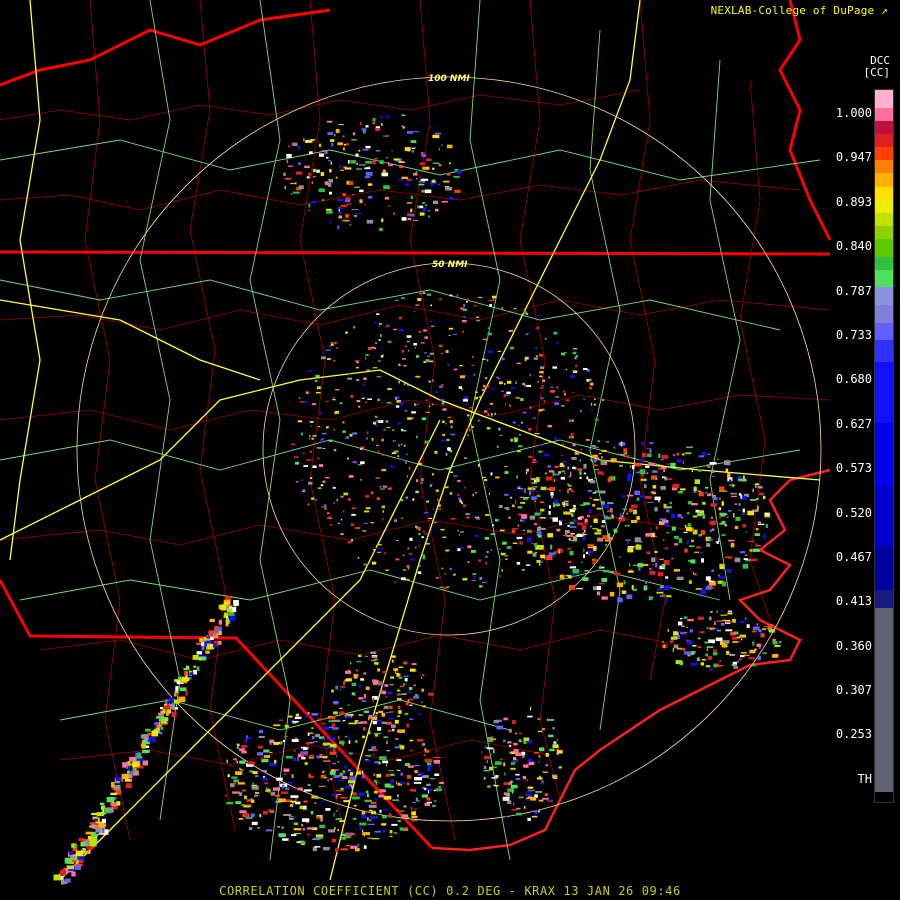 This screenshot has width=900, height=900. I want to click on legend-label: 0.360, so click(853, 646).